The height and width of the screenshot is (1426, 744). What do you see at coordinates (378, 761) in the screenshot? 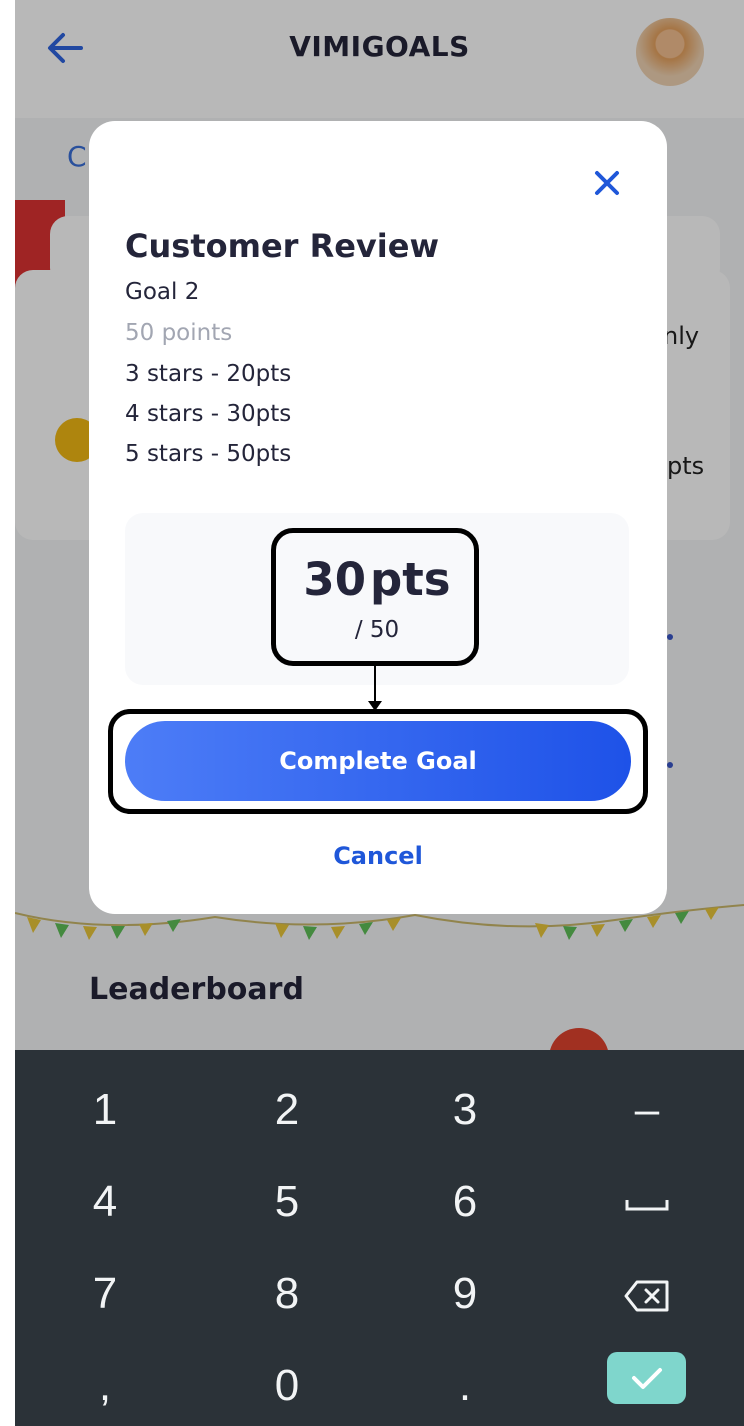
I see `complete-goal-button: Complete Goal` at bounding box center [378, 761].